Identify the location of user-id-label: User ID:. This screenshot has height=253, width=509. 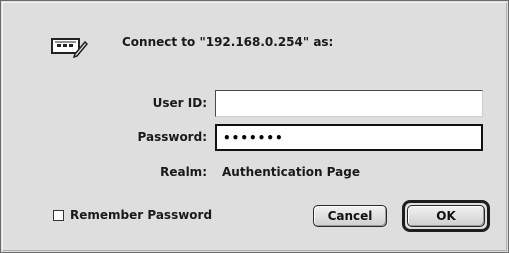
(179, 103).